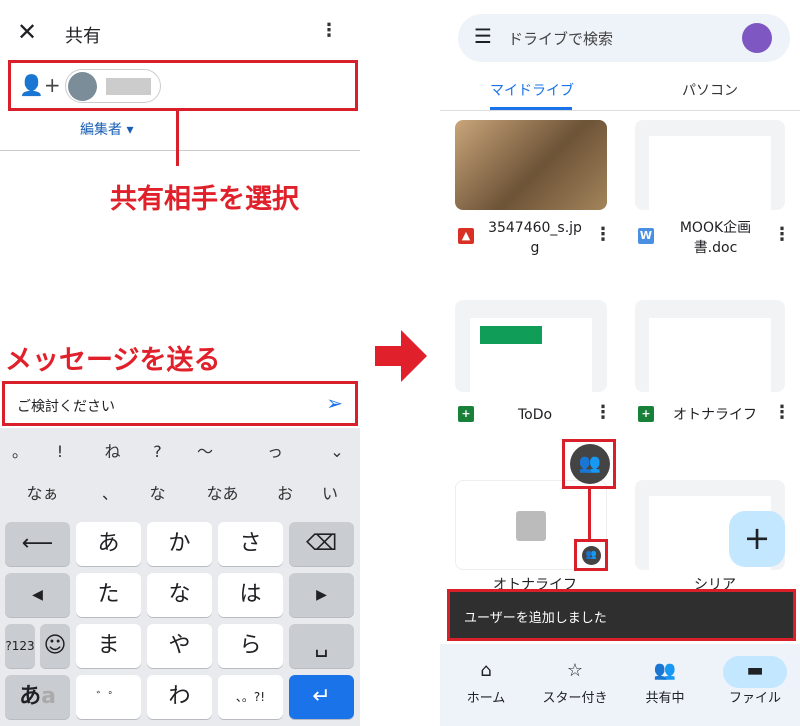 Image resolution: width=800 pixels, height=726 pixels. I want to click on undo-key: ⟵, so click(37, 544).